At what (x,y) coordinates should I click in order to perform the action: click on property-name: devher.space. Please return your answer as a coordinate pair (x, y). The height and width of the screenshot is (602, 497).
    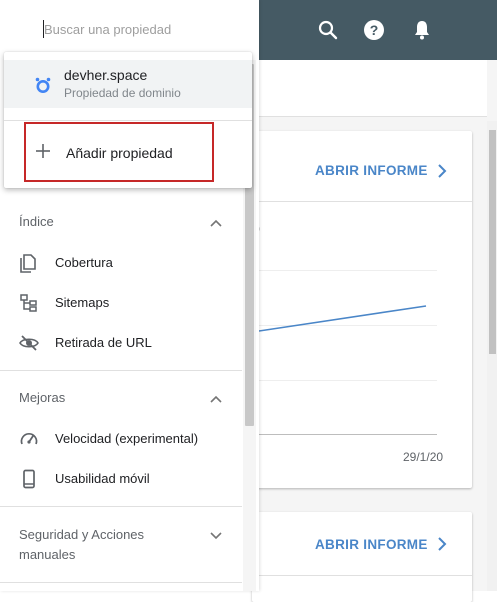
    Looking at the image, I should click on (106, 75).